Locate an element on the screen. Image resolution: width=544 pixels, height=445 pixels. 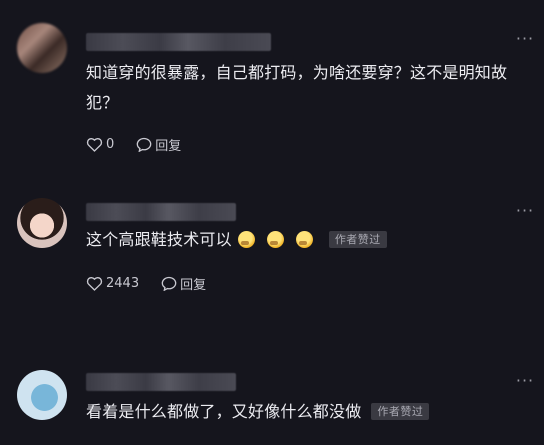
like-button: 0 is located at coordinates (100, 144).